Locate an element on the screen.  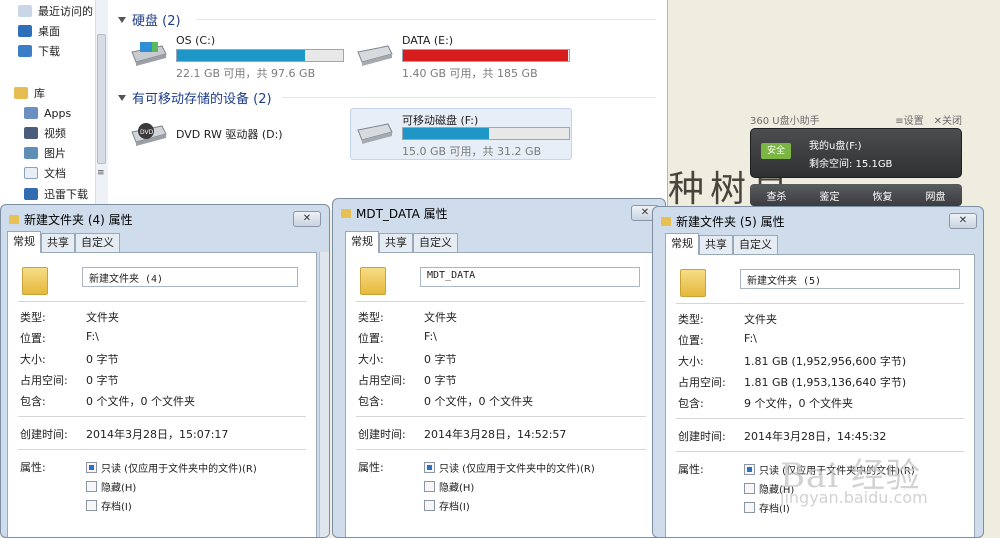
section-removable: 有可移动存储的设备 (2) is located at coordinates (195, 97).